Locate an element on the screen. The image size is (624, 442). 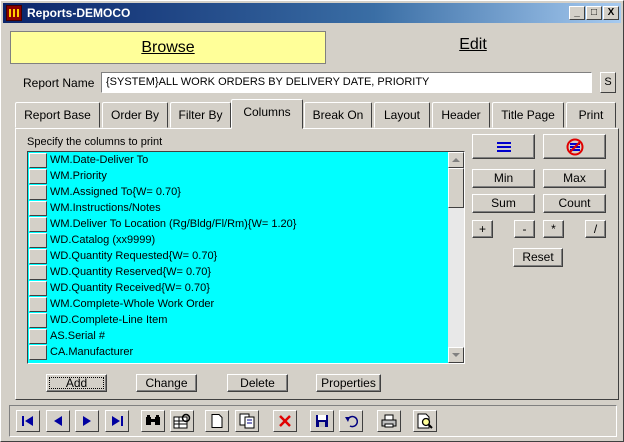
sum-button: Sum is located at coordinates (503, 203).